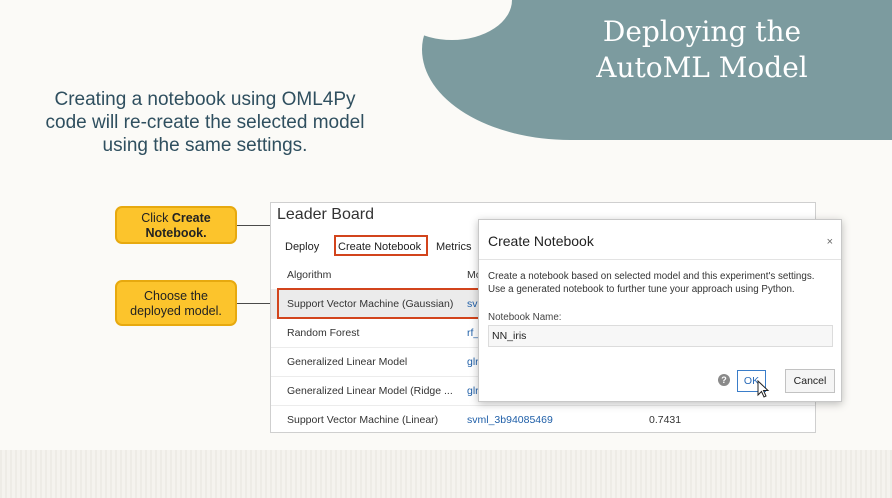 The height and width of the screenshot is (498, 892). I want to click on row-model-link: svml_3b94085469, so click(510, 420).